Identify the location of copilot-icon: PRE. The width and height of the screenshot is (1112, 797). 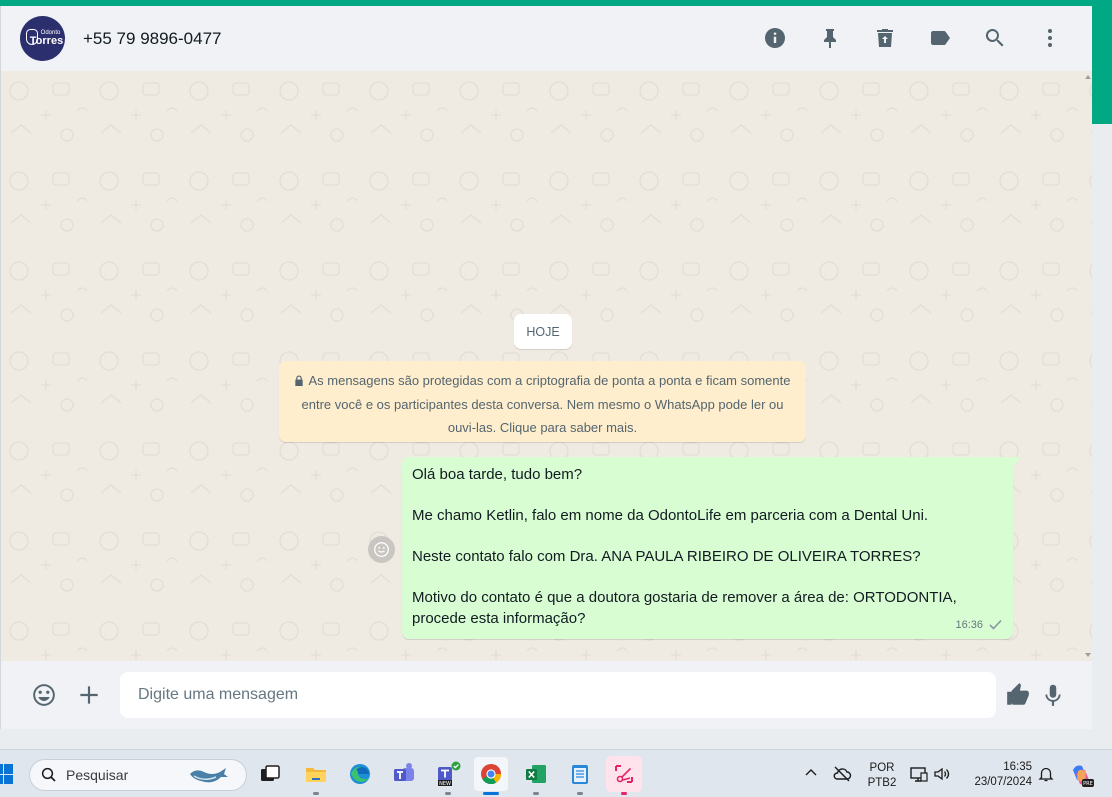
(1081, 775).